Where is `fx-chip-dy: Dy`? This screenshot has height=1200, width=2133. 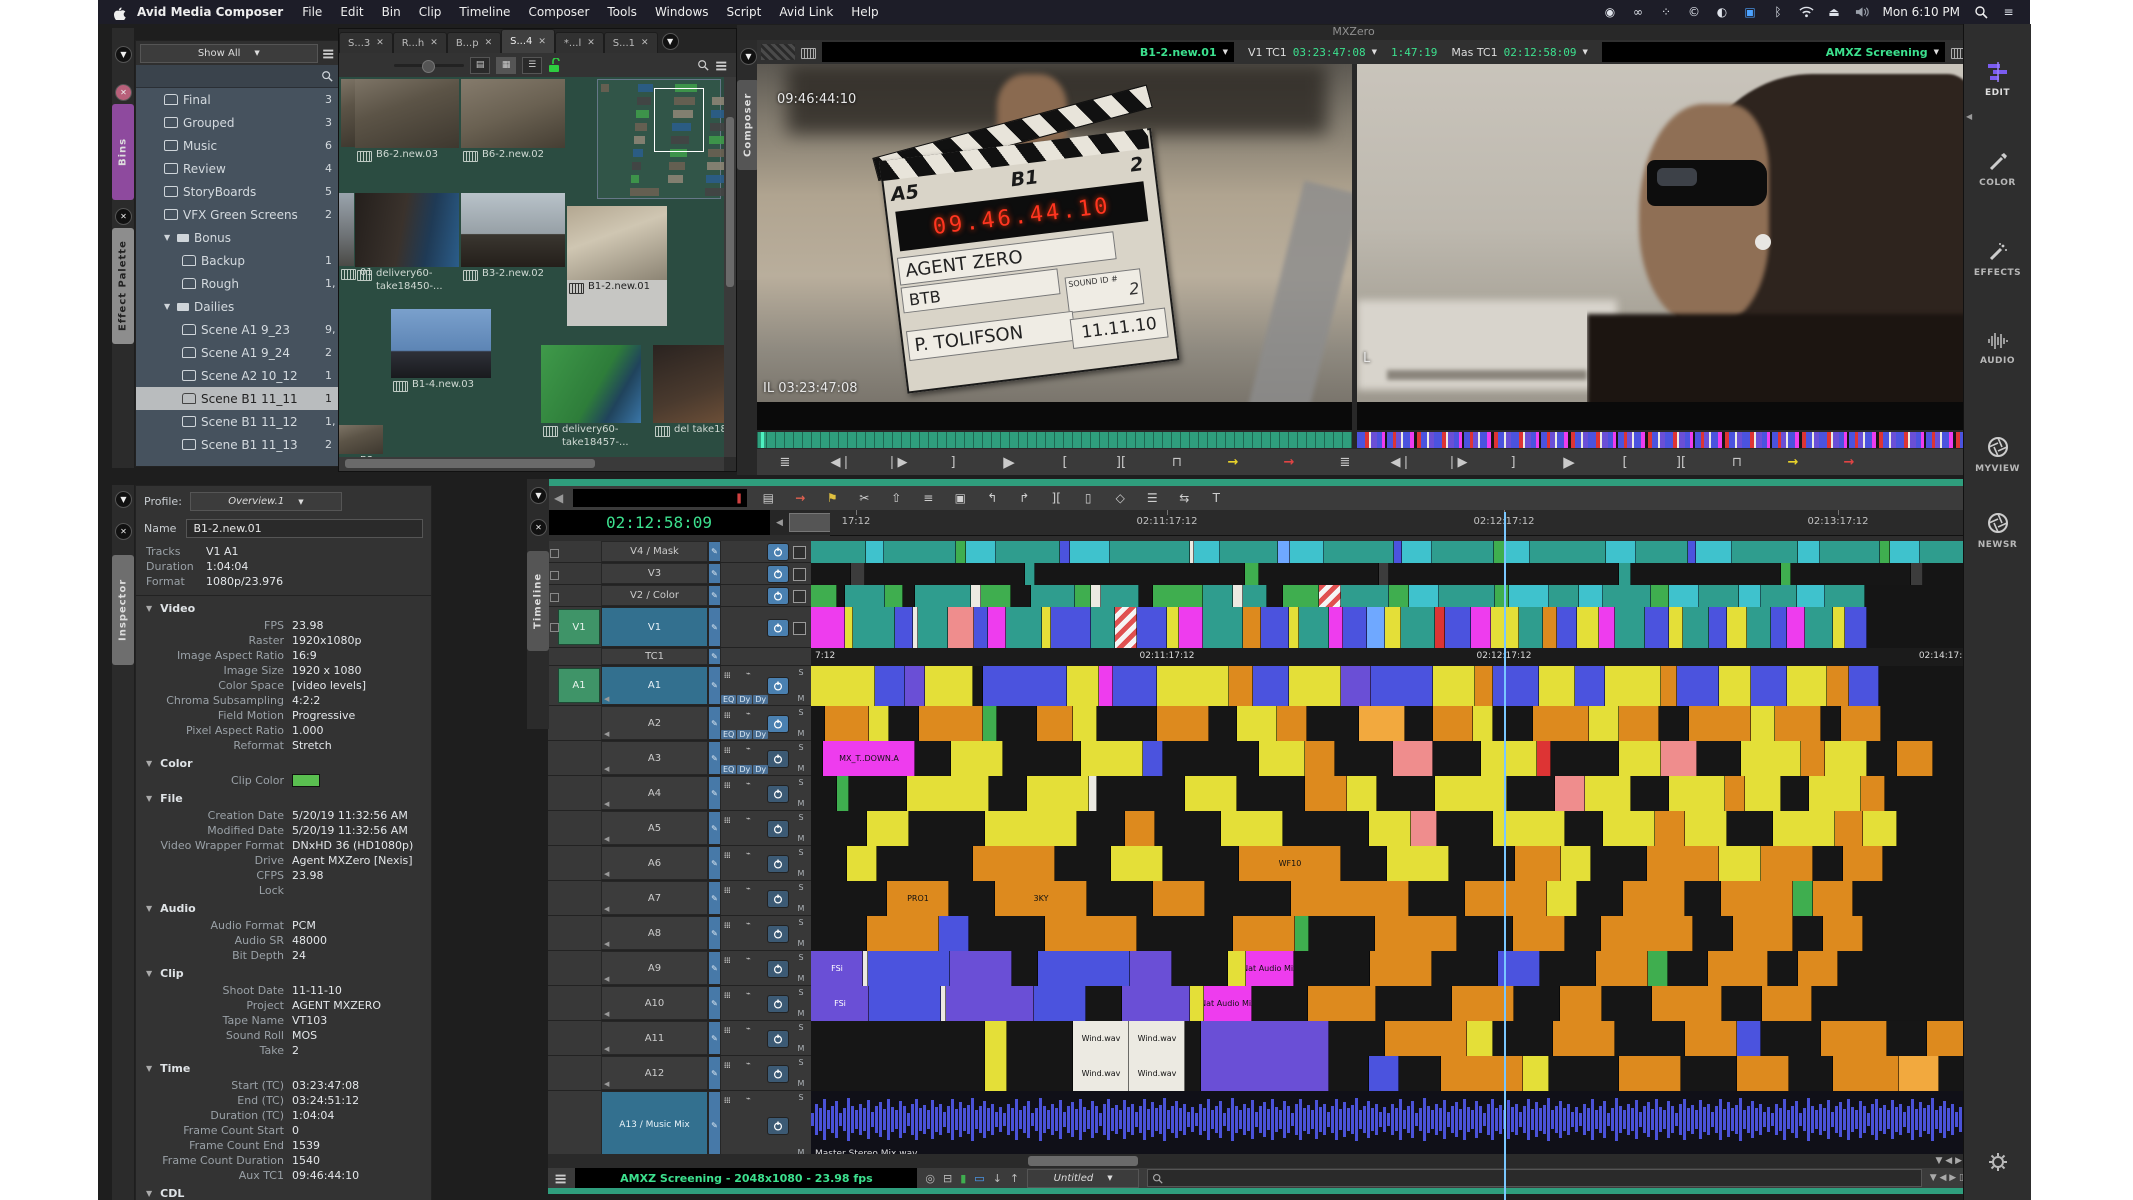
fx-chip-dy: Dy is located at coordinates (761, 734).